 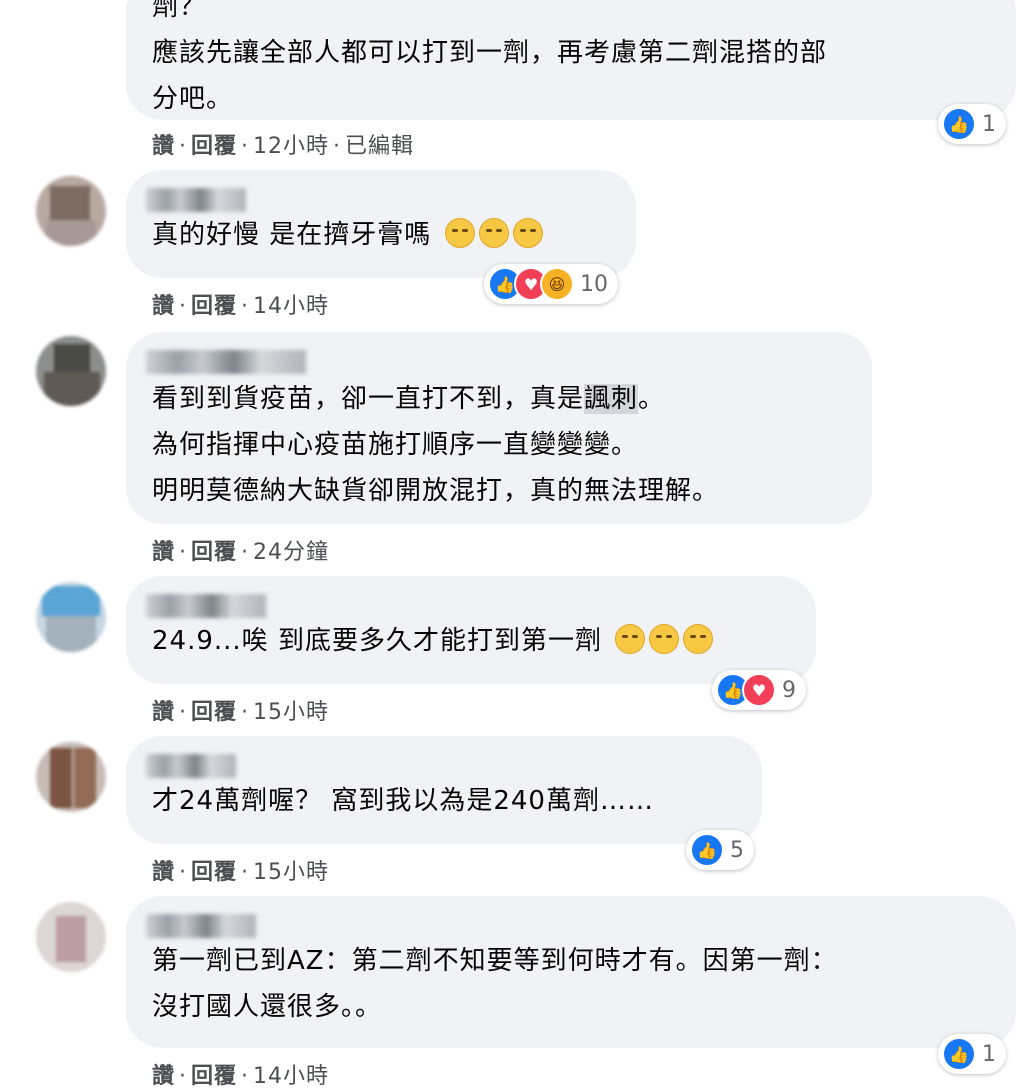 I want to click on comment-text: 劑？, so click(x=179, y=11).